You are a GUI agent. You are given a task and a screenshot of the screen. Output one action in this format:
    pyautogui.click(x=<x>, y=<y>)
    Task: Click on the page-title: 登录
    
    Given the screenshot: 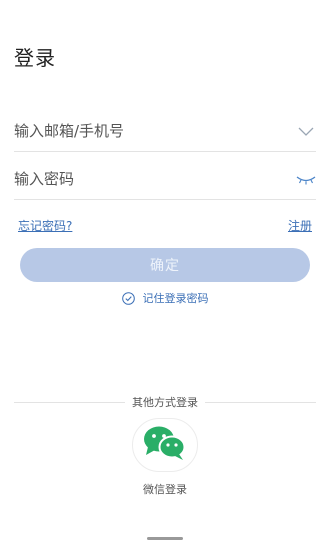 What is the action you would take?
    pyautogui.click(x=35, y=58)
    